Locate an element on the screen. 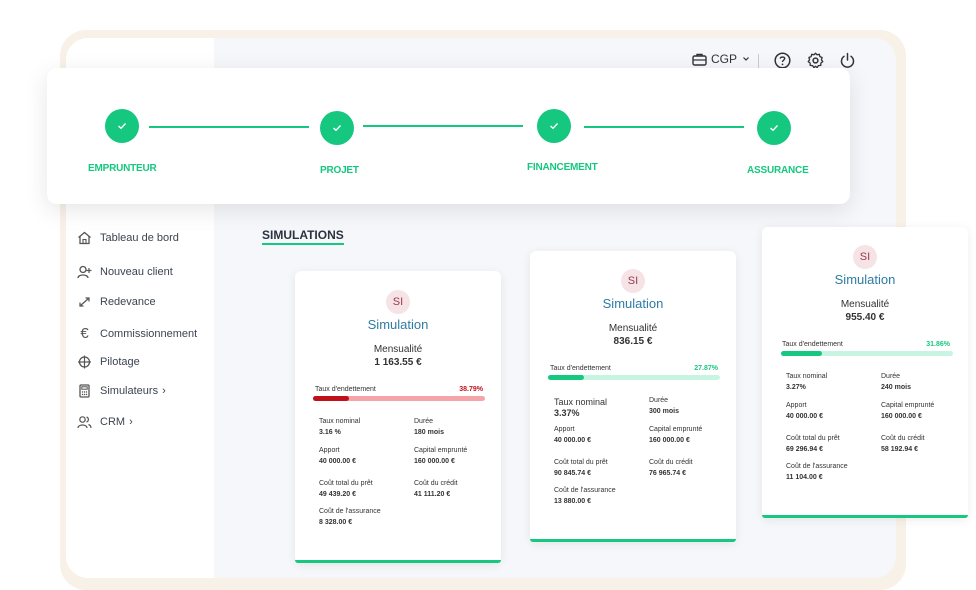 The height and width of the screenshot is (590, 976). sidebar-item-label: Redevance is located at coordinates (128, 302).